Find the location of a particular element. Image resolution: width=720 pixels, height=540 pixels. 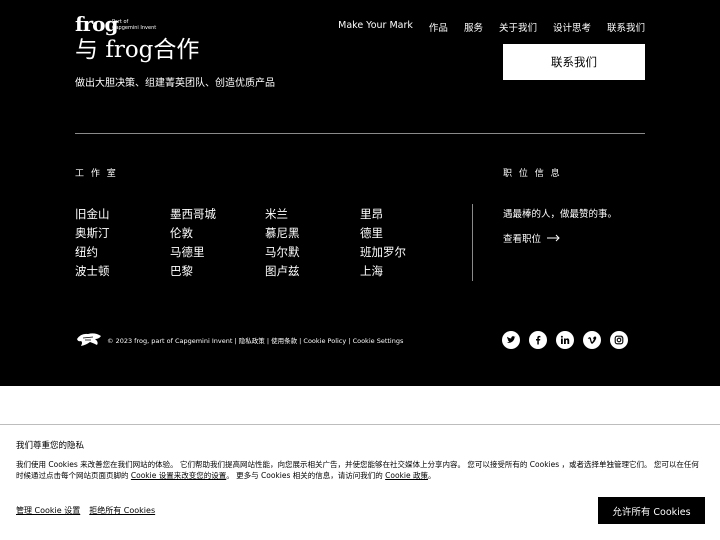

view-jobs-link: 查看职位 is located at coordinates (532, 238).